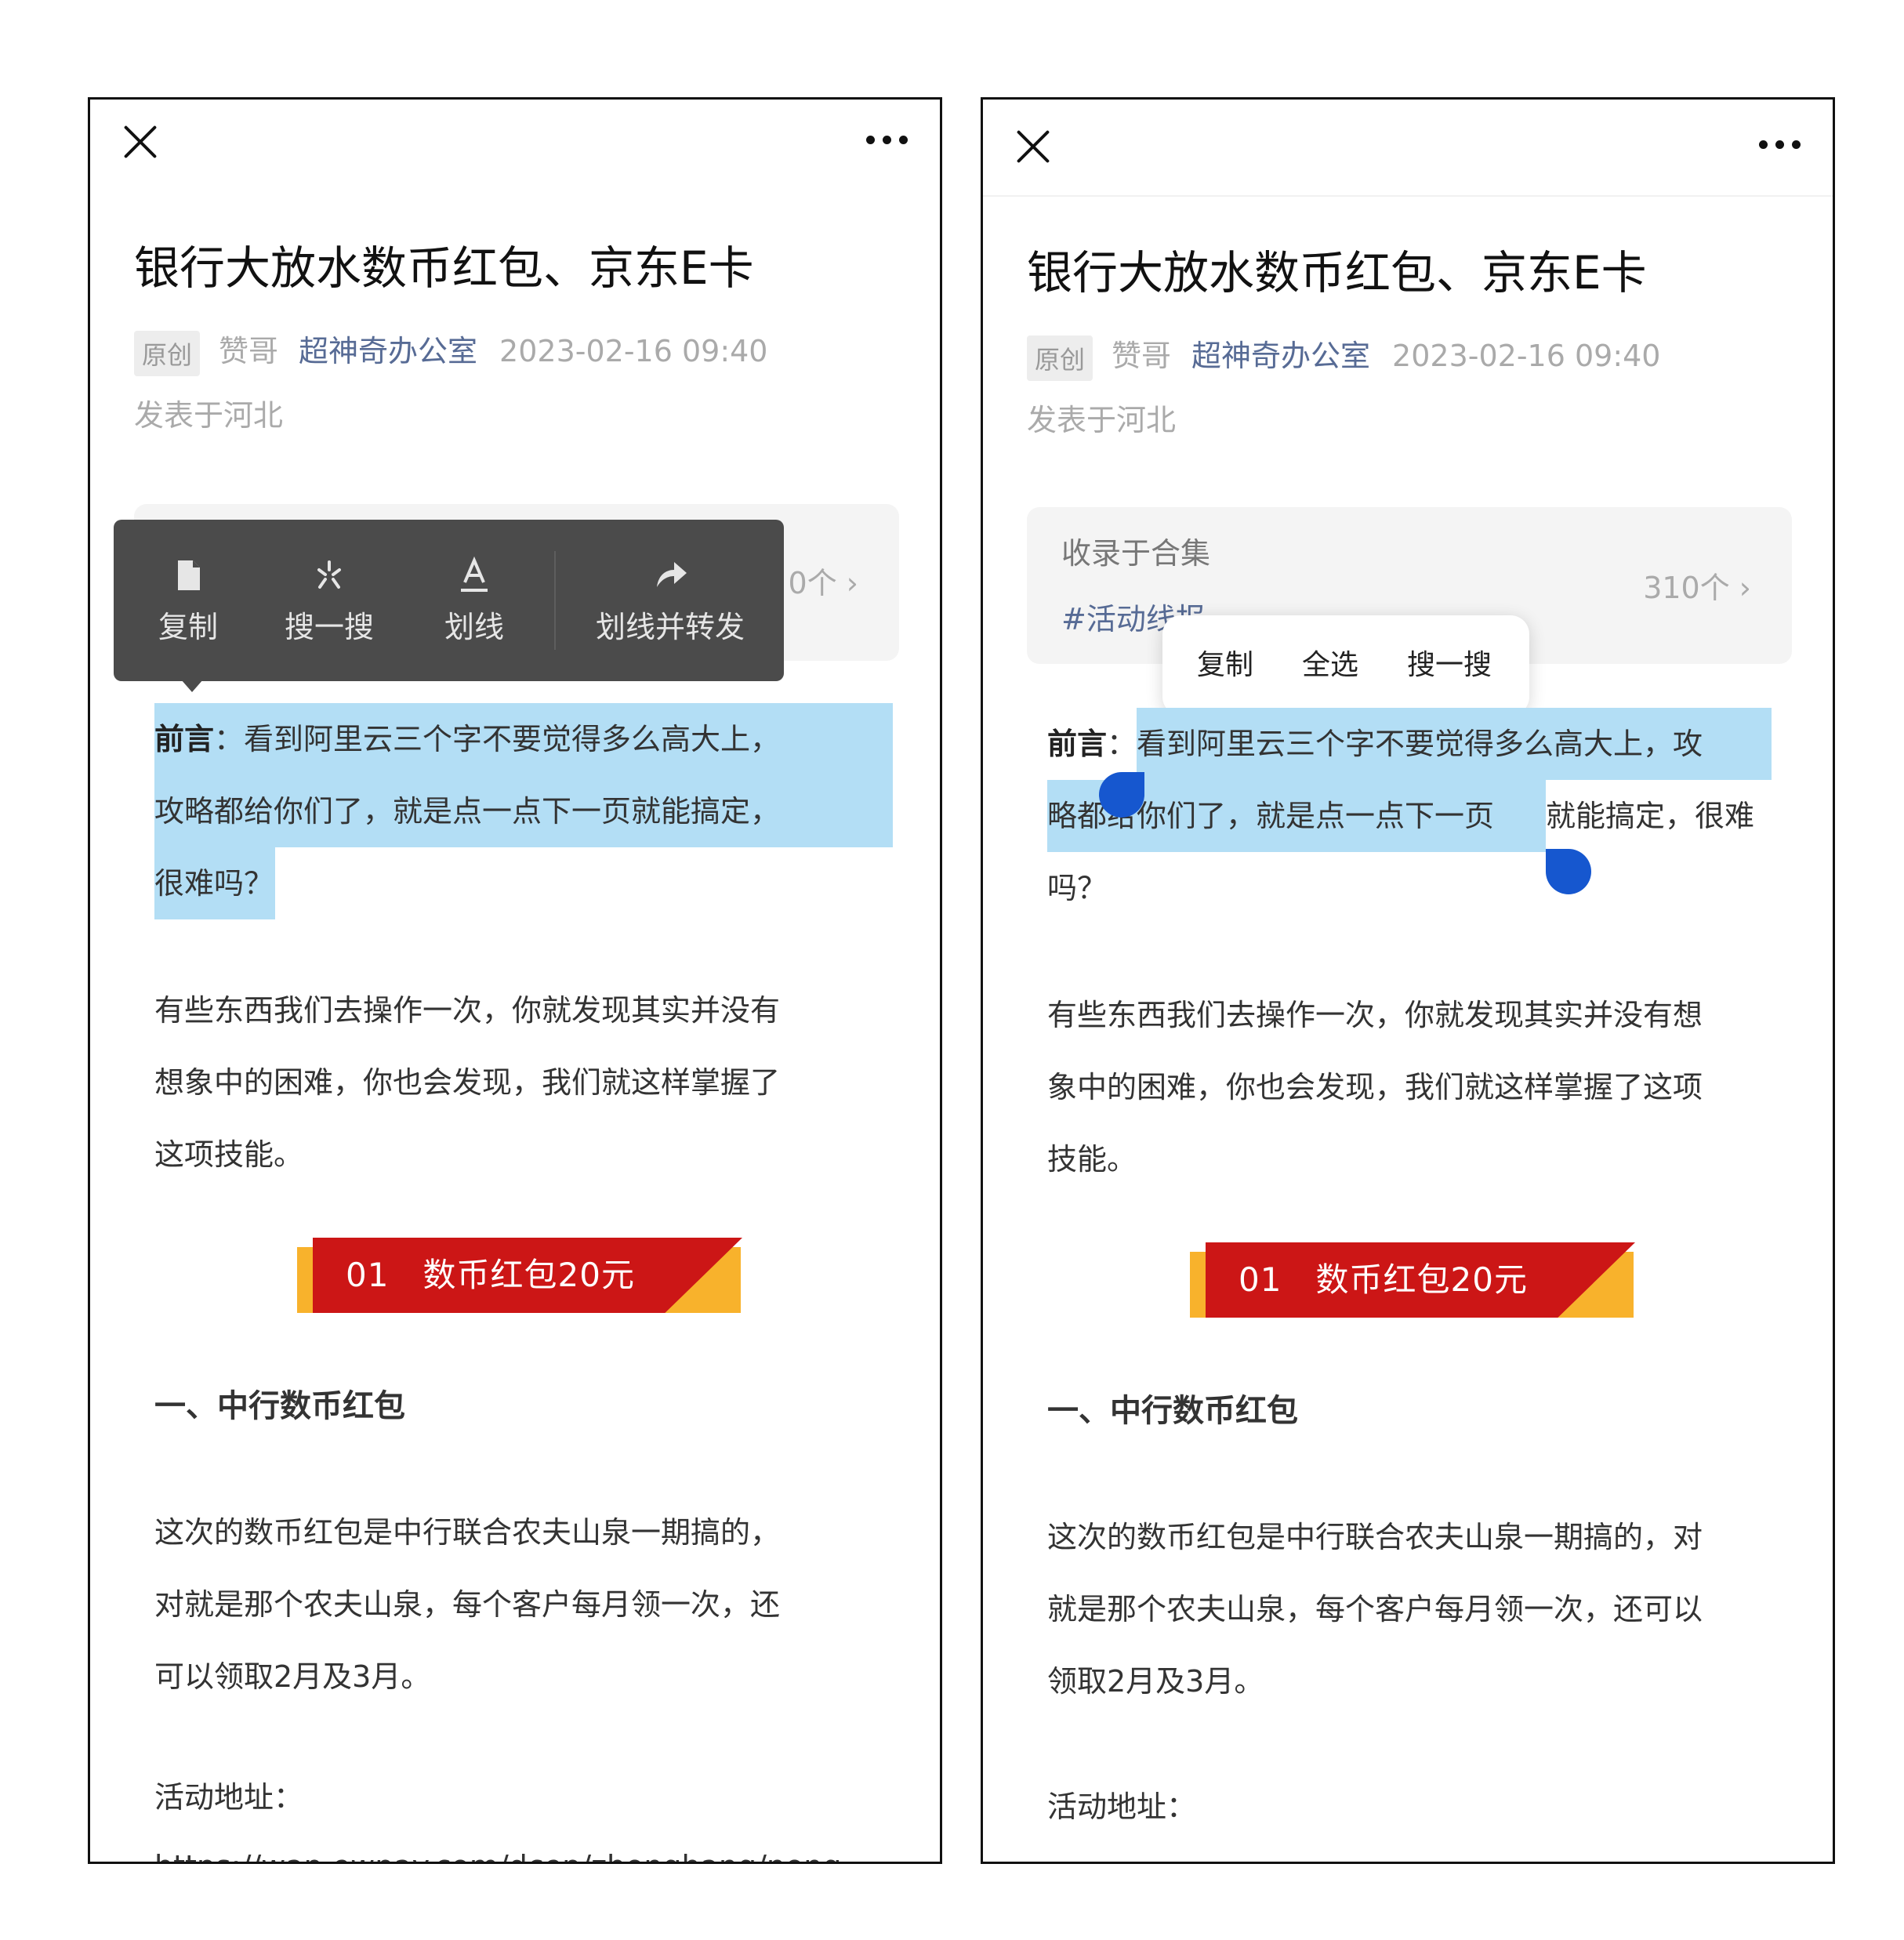  I want to click on para2-line-2: 对就是那个农夫山泉，每个客户每月领一次，还, so click(467, 1604).